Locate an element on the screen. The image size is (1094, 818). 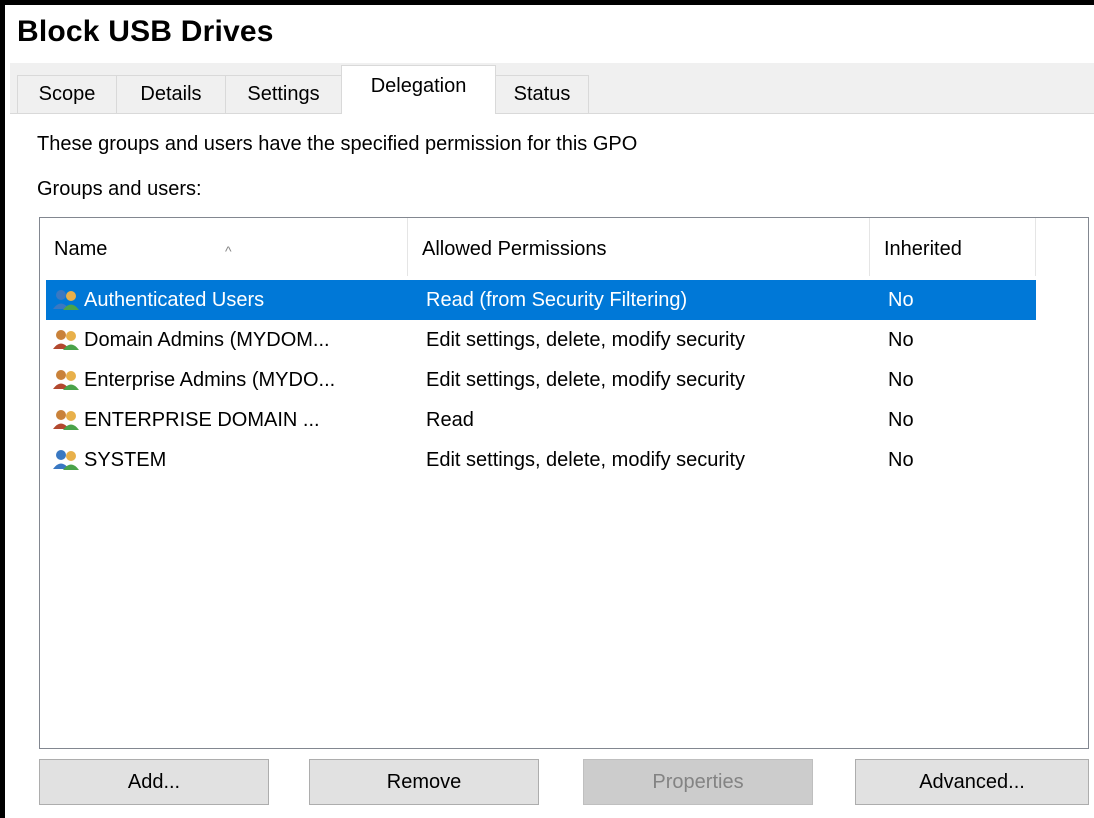
gpo-title: Block USB Drives is located at coordinates (145, 31).